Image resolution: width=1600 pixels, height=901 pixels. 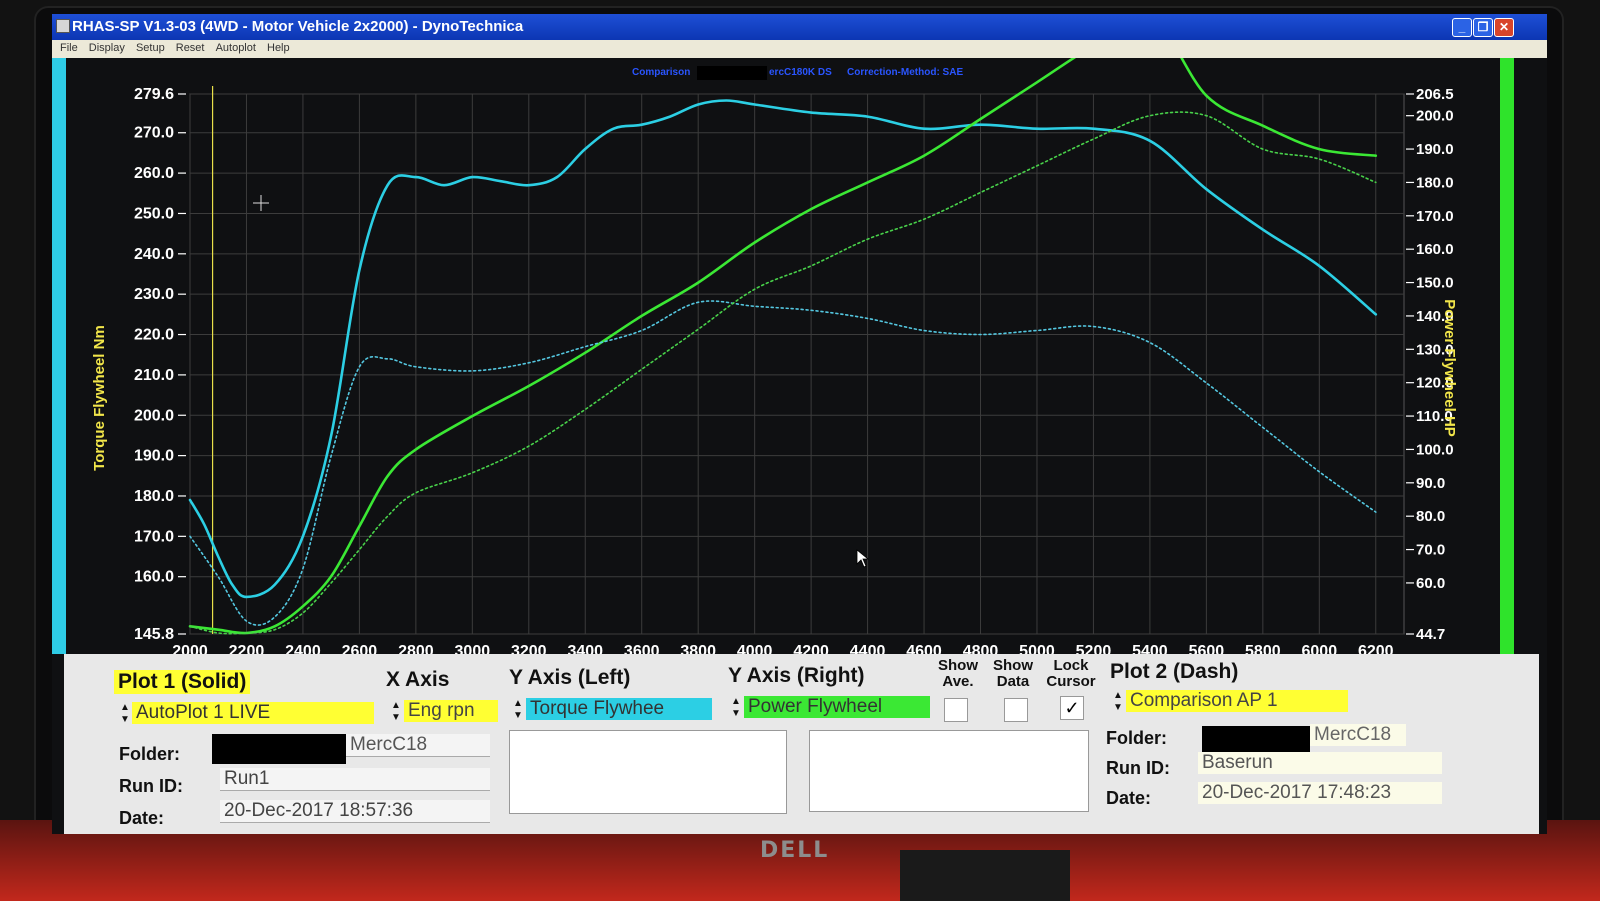 I want to click on lock-cursor-label: Lock Cursor, so click(x=1071, y=673).